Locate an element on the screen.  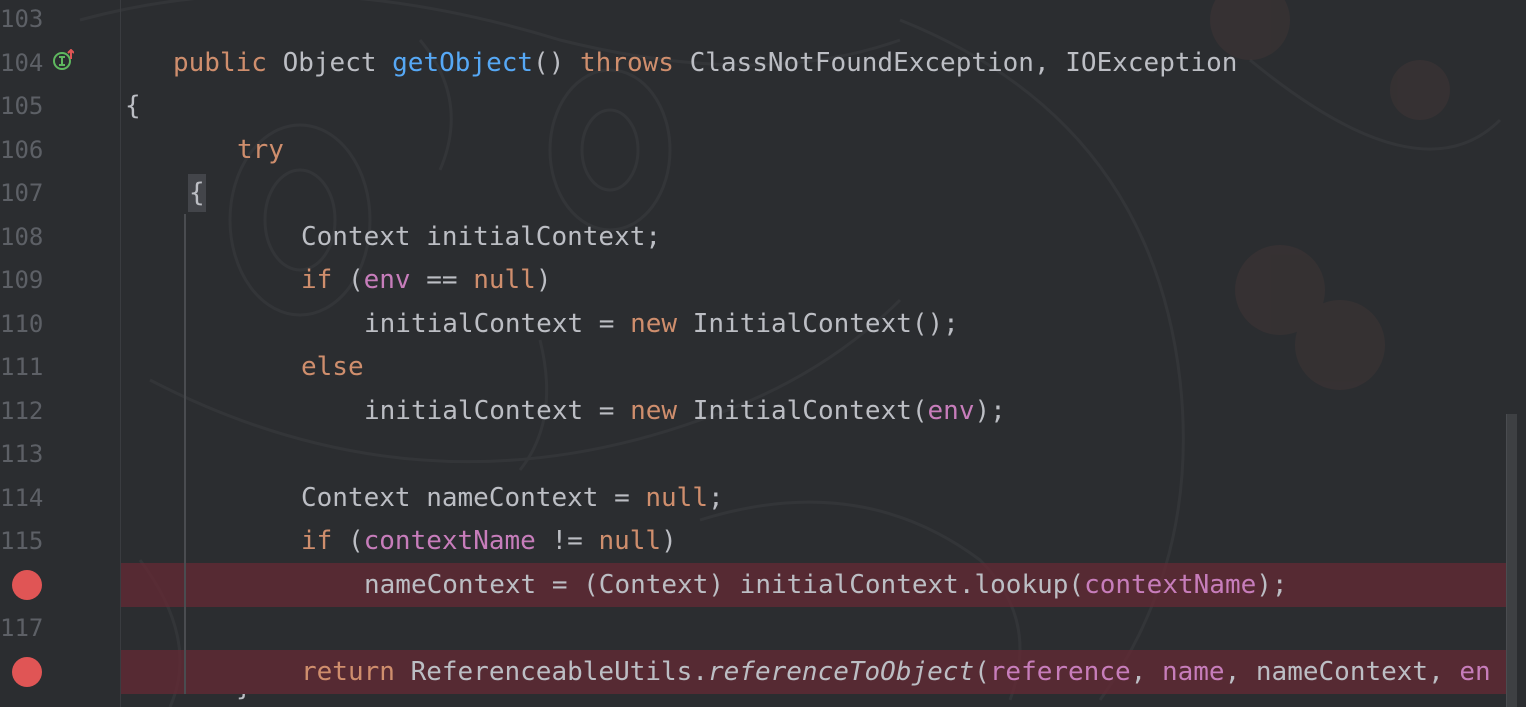
keyword: return is located at coordinates (348, 672).